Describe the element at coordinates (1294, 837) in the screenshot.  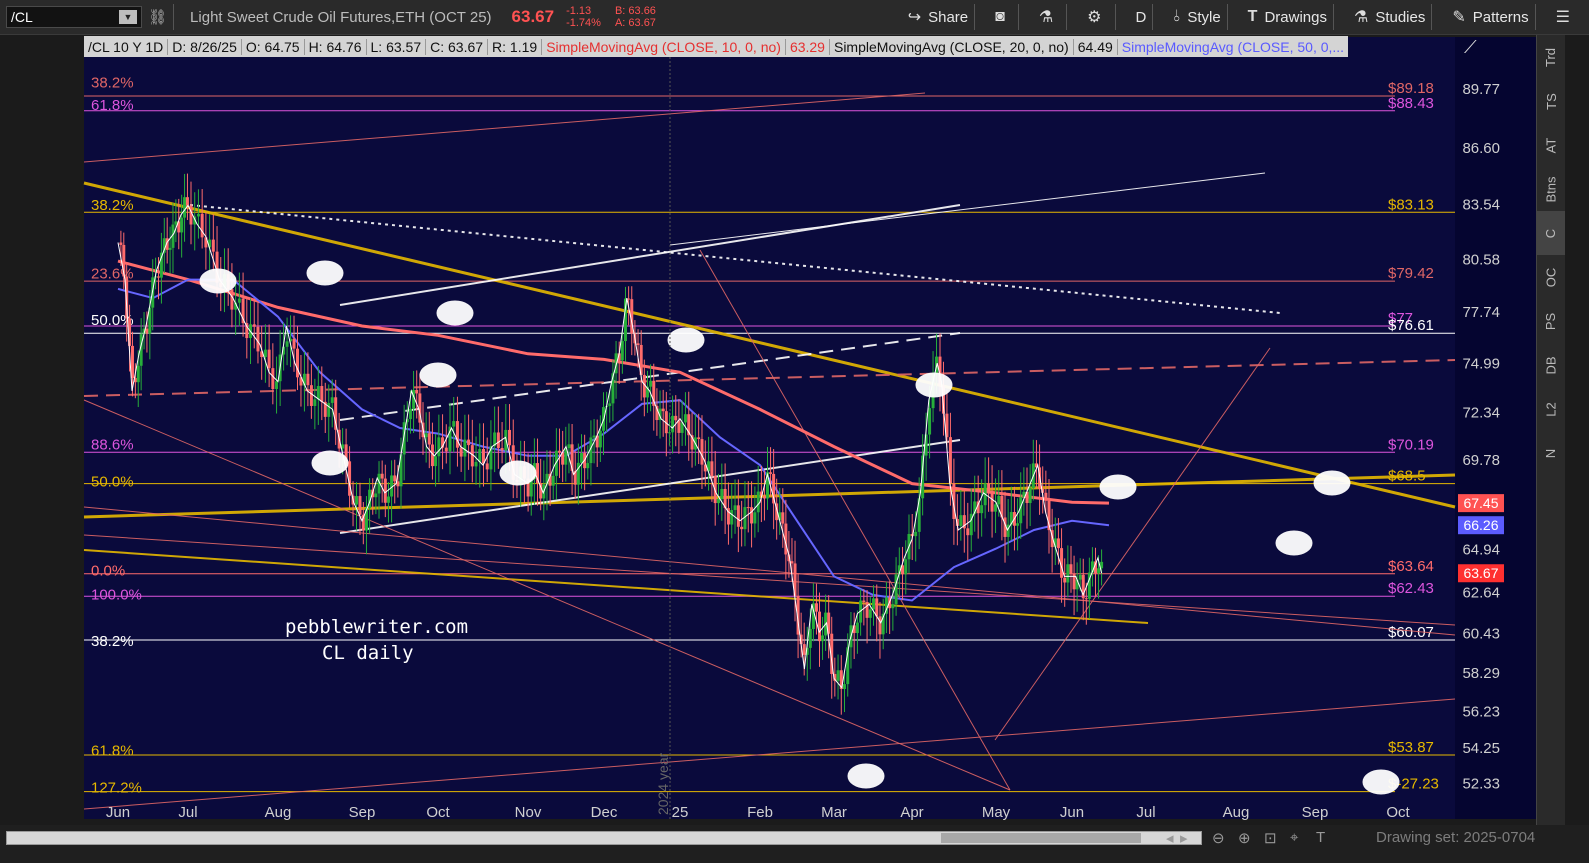
I see `drawing-tool-icon: ⌖` at that location.